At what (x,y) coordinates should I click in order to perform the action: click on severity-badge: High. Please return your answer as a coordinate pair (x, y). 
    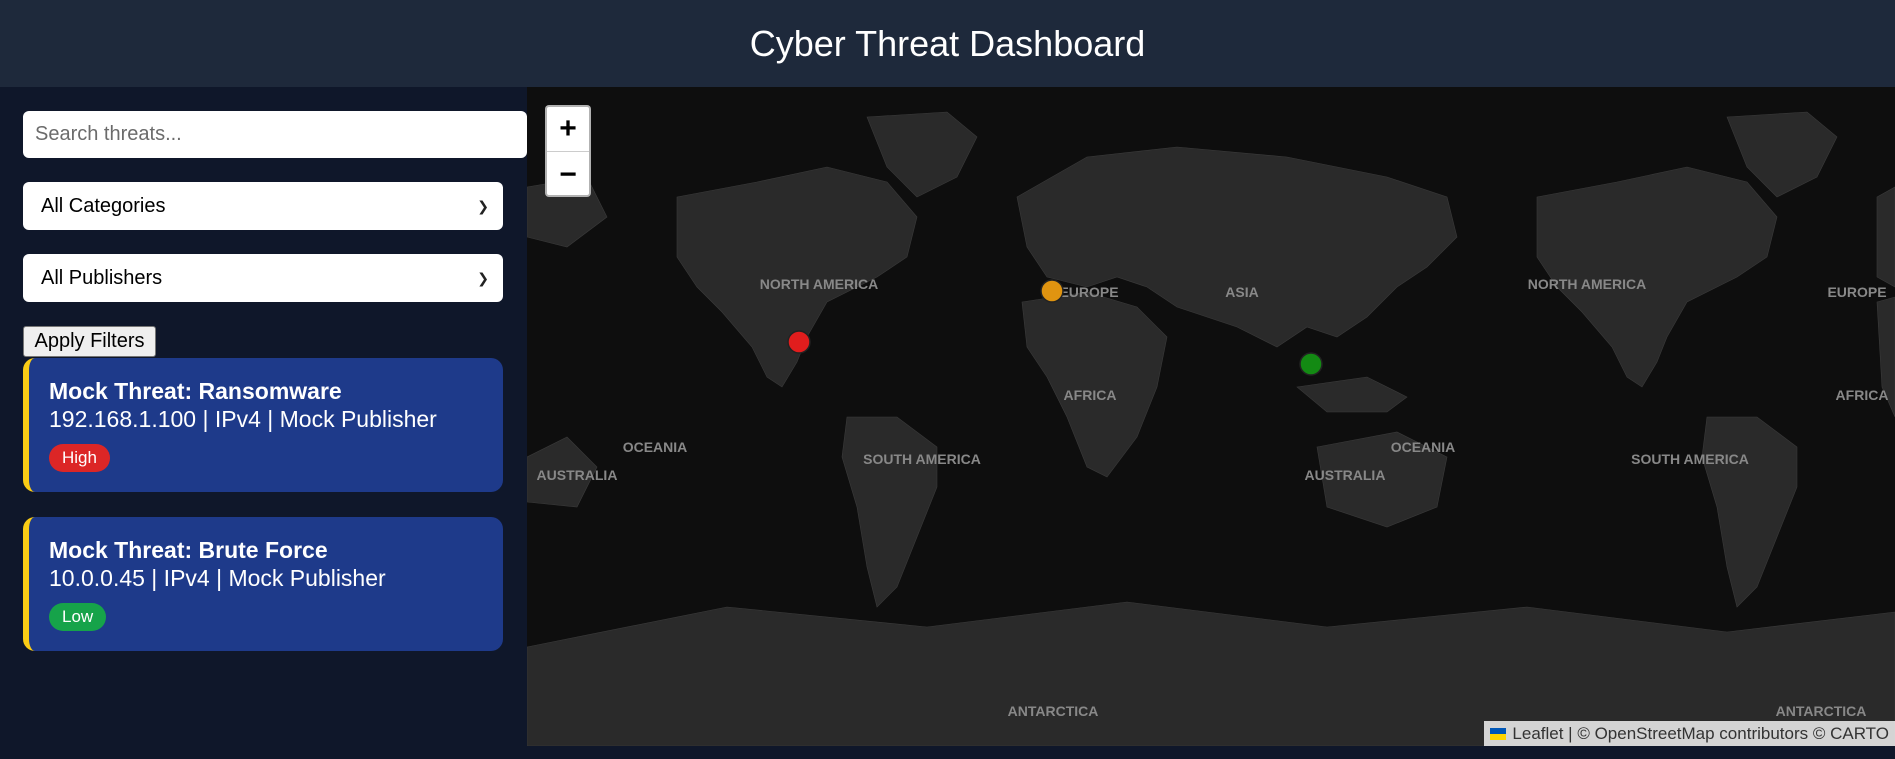
    Looking at the image, I should click on (79, 458).